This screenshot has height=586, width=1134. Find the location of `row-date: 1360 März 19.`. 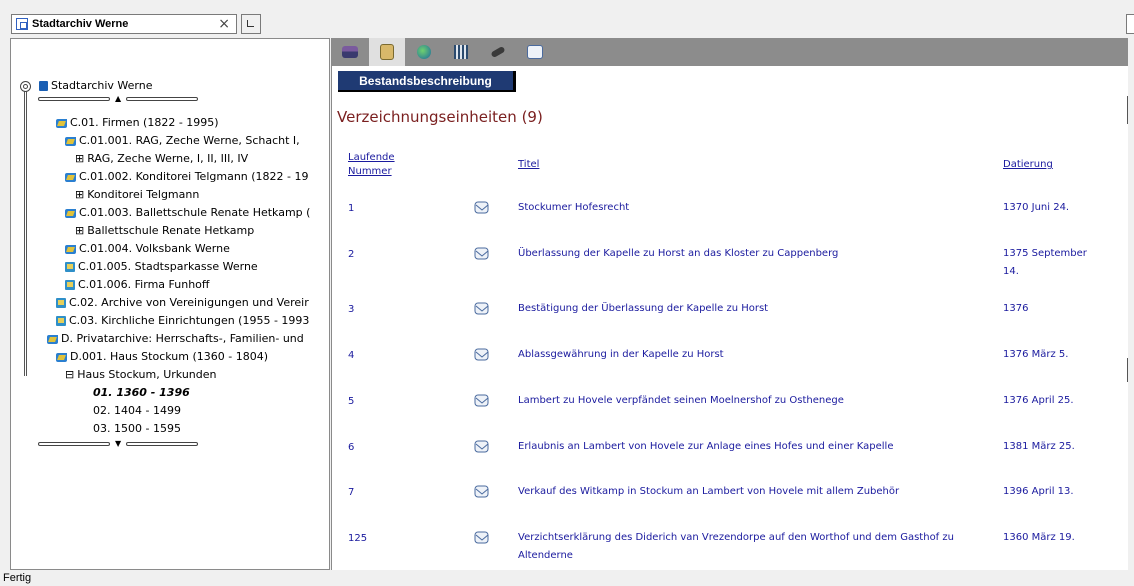

row-date: 1360 März 19. is located at coordinates (1053, 538).